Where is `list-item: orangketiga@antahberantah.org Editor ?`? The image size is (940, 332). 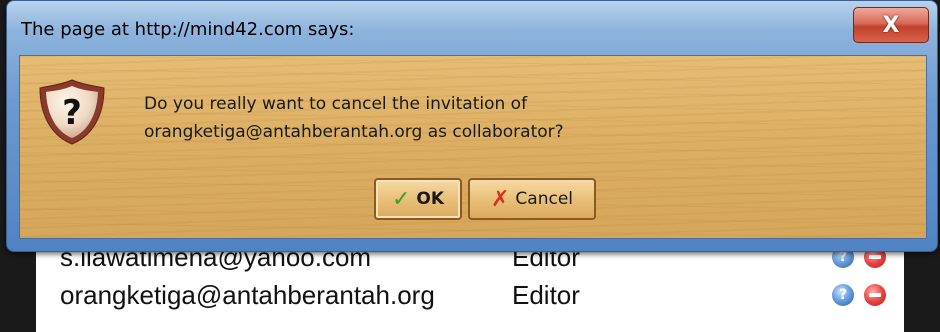 list-item: orangketiga@antahberantah.org Editor ? is located at coordinates (480, 296).